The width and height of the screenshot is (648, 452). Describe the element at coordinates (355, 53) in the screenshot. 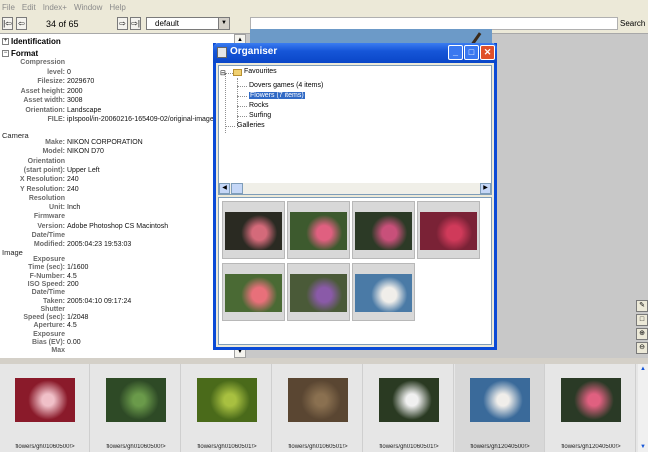

I see `organiser-titlebar: Organiser _ □ ✕` at that location.